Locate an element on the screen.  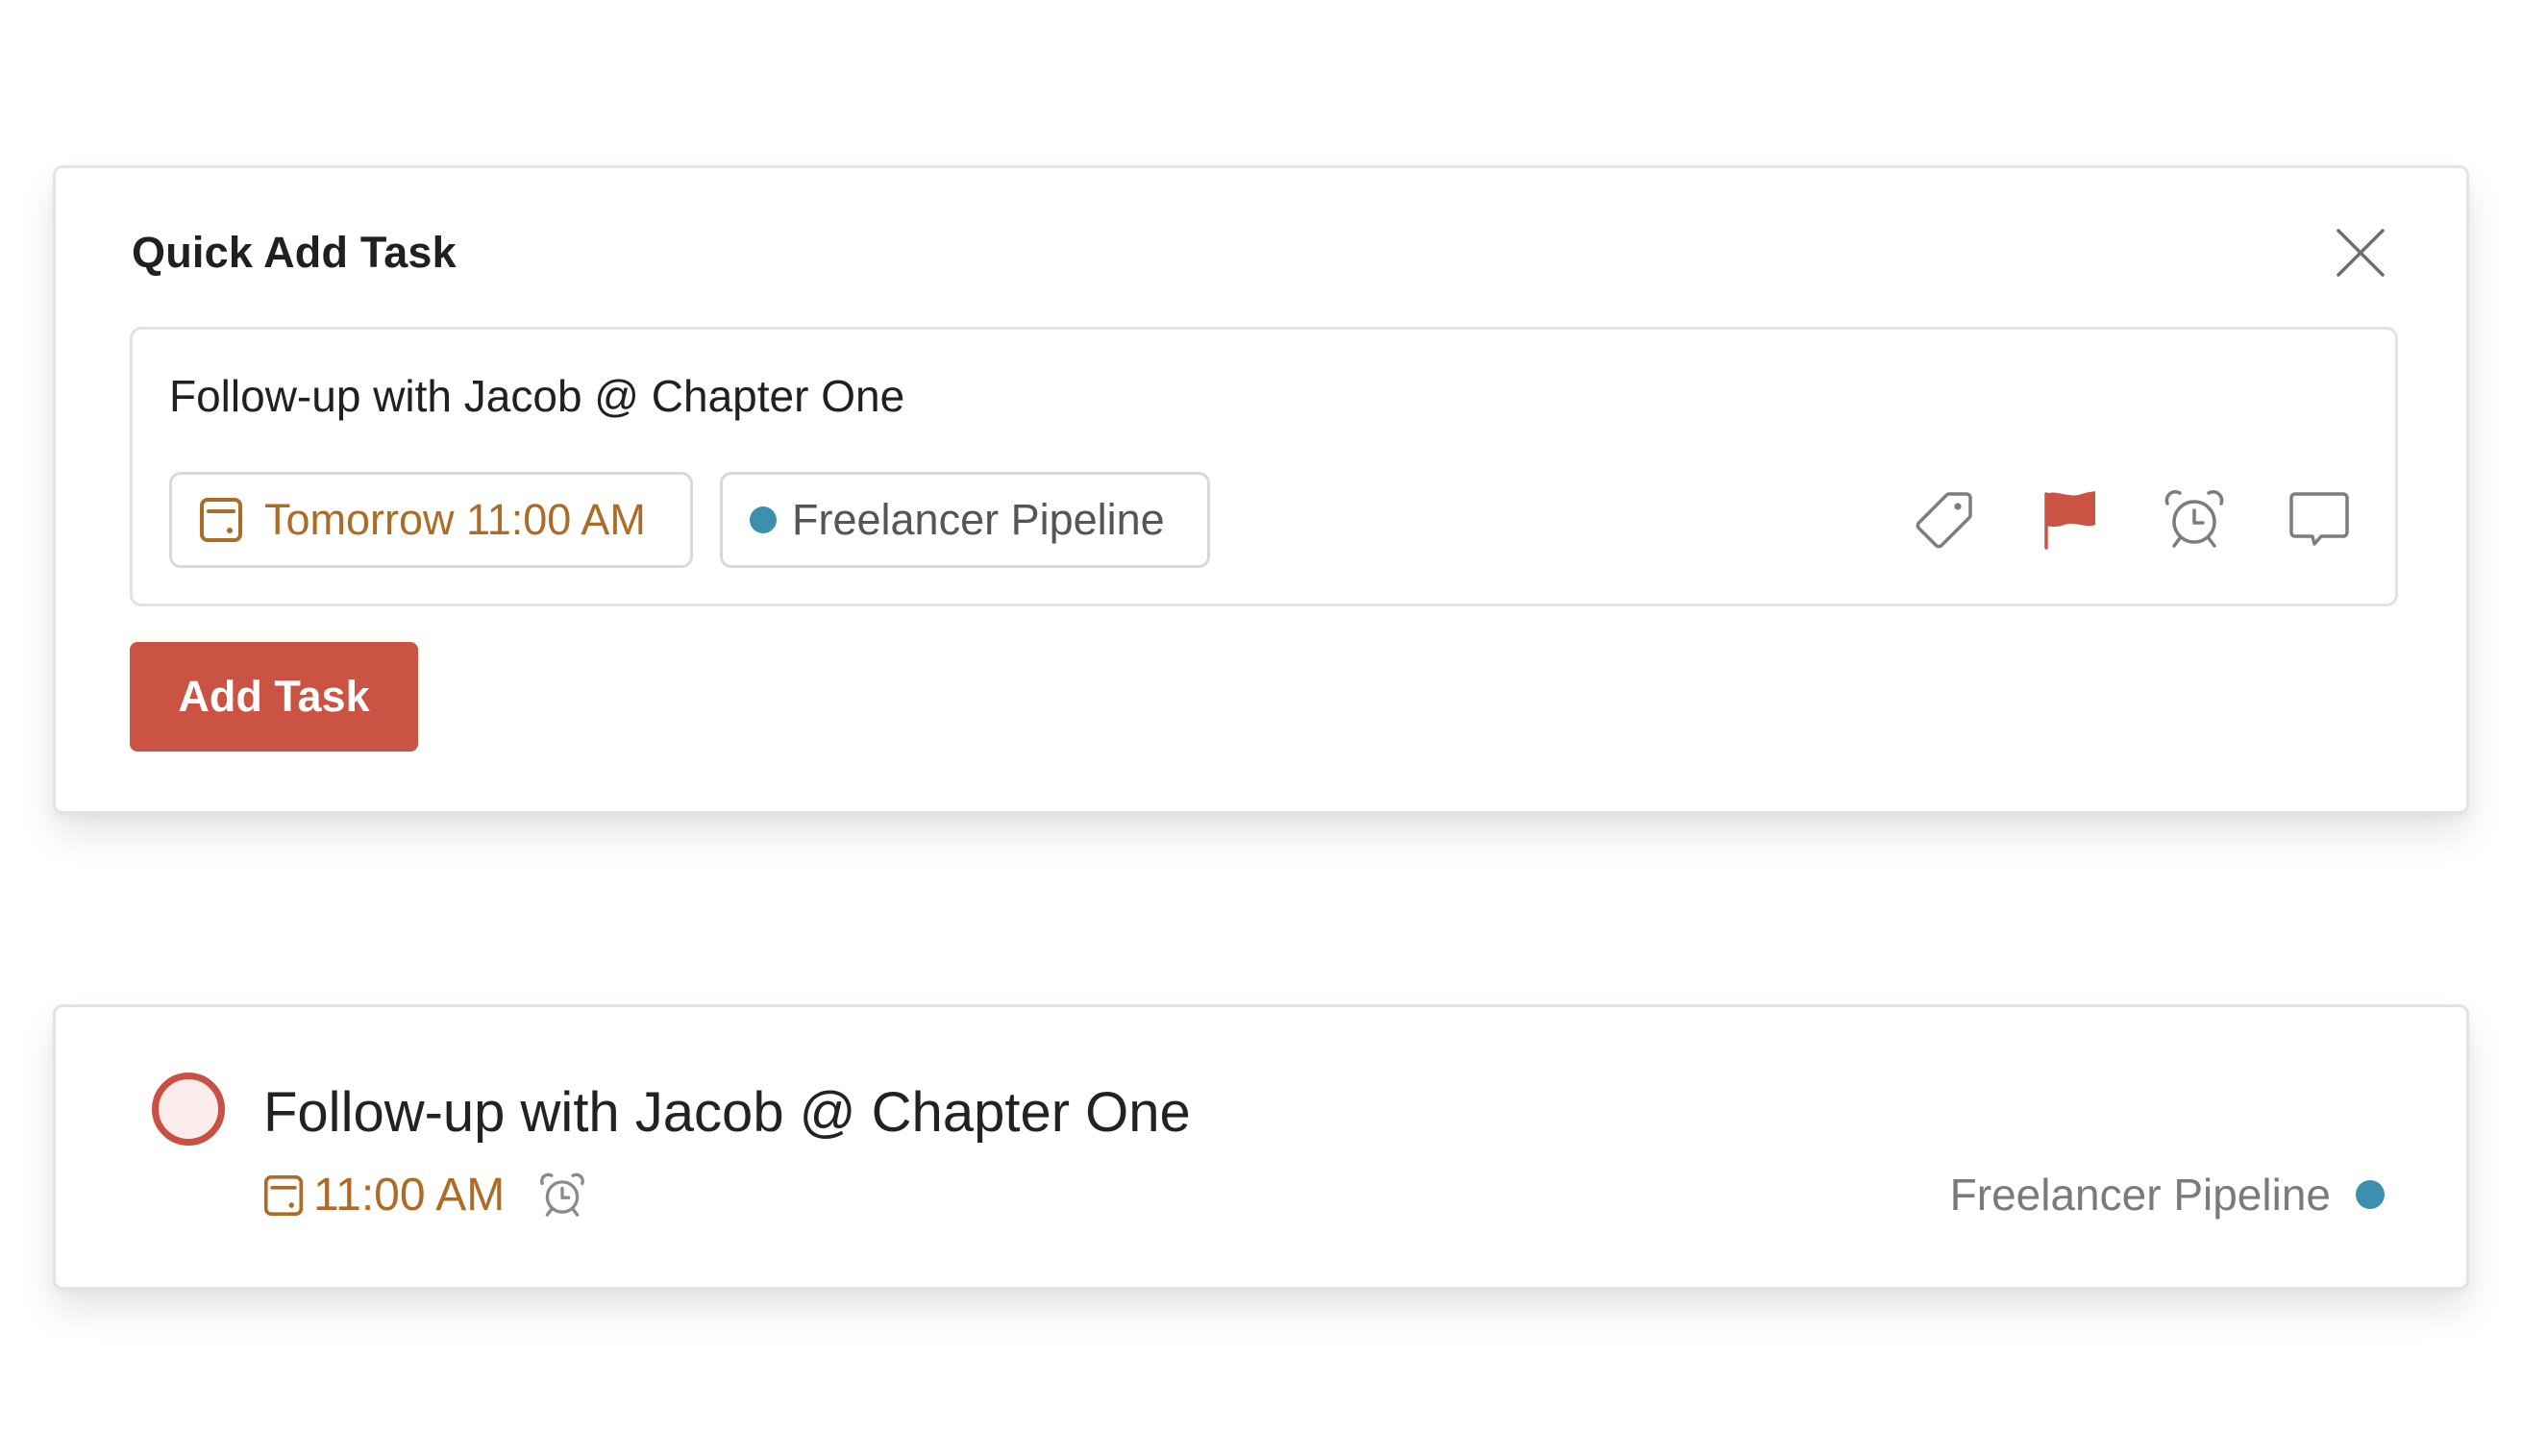
task-title: Follow-up with Jacob @ Chapter One is located at coordinates (727, 1113).